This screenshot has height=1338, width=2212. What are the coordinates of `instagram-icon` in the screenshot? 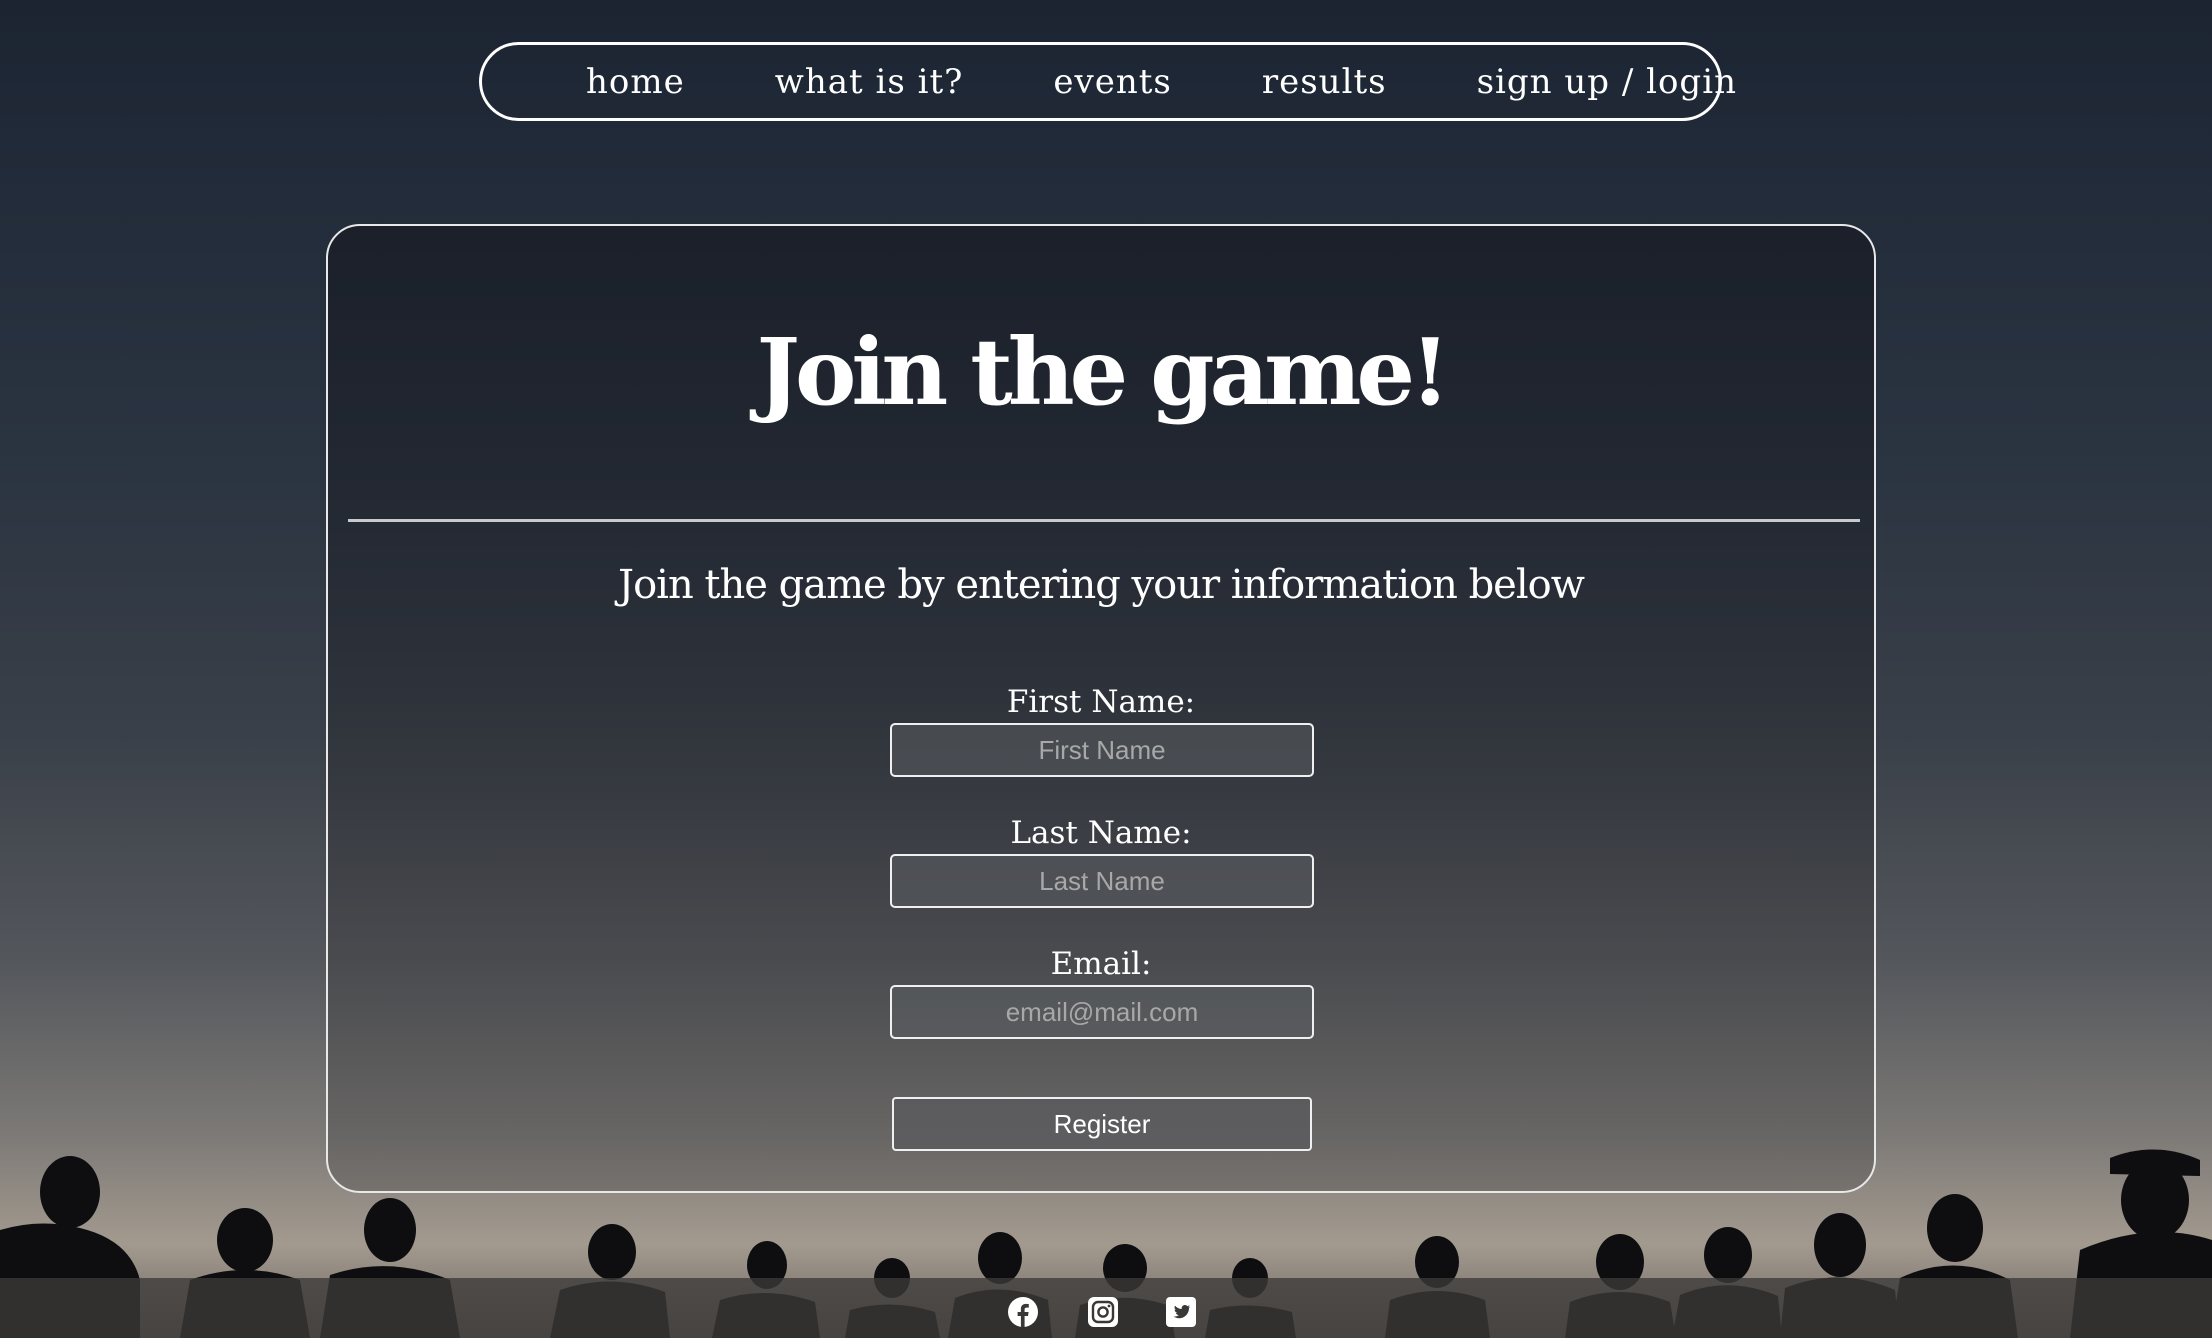 It's located at (1103, 1312).